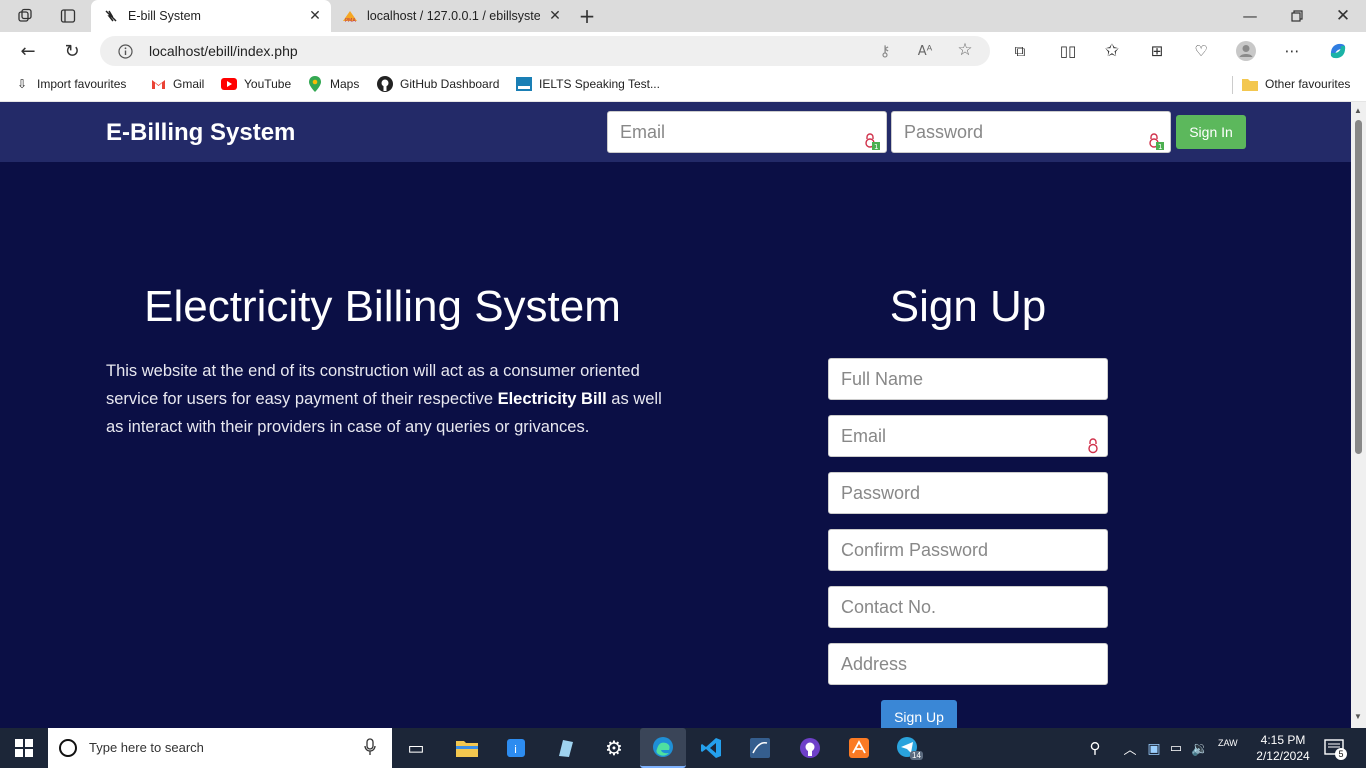 The width and height of the screenshot is (1366, 768). I want to click on extensions-icon: ⧉, so click(1020, 51).